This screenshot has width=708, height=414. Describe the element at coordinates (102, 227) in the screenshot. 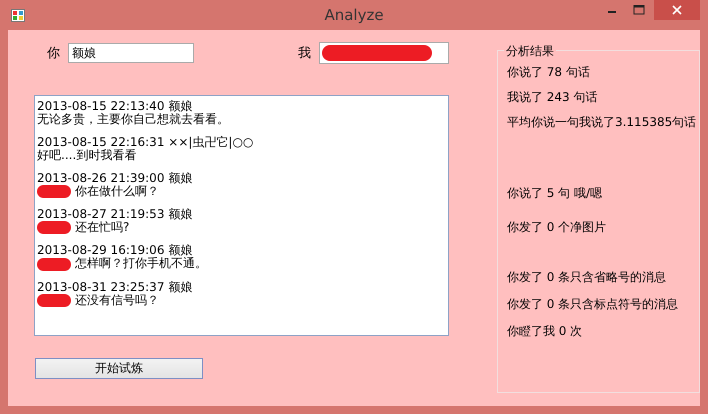

I see `message-text: 还在忙吗?` at that location.